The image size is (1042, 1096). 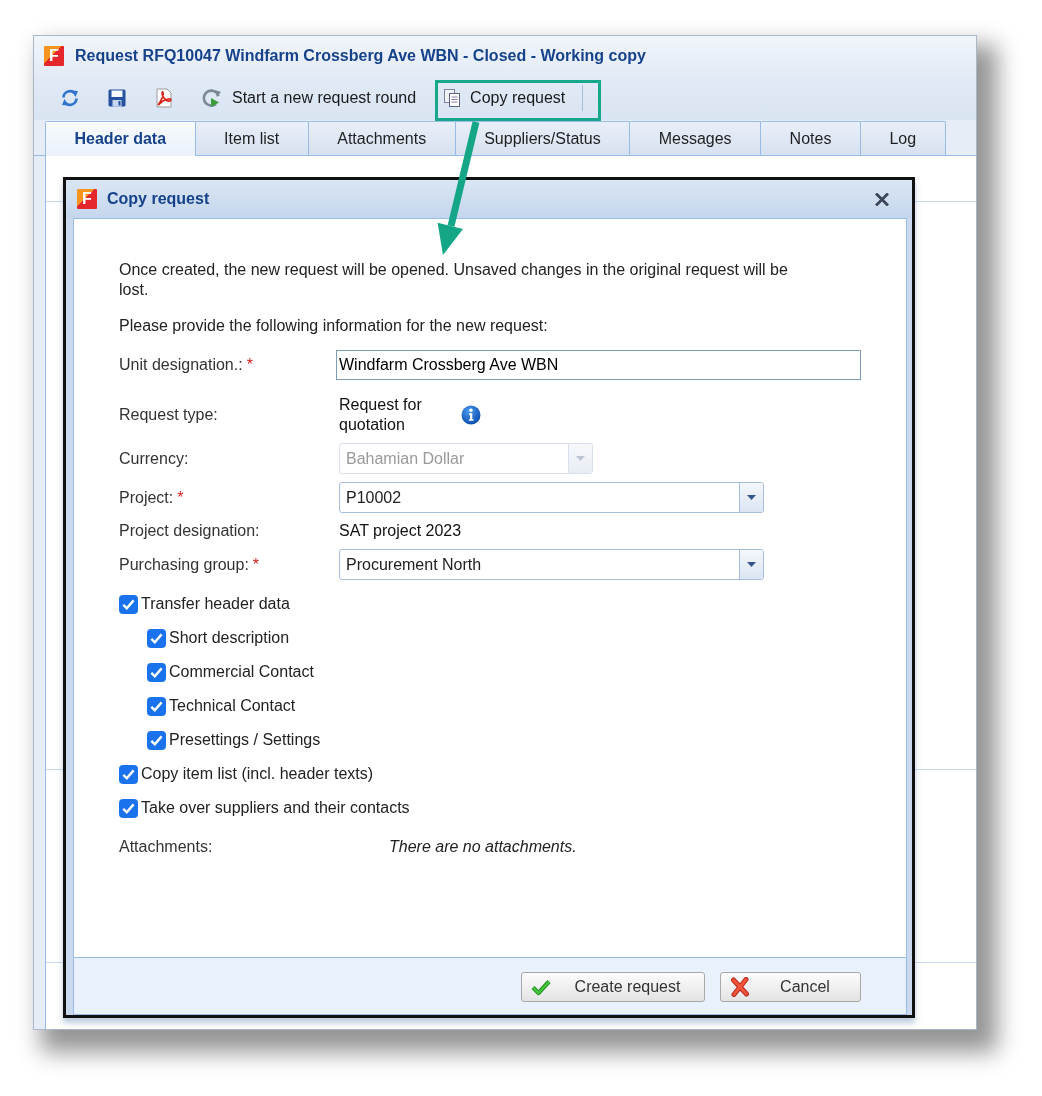 What do you see at coordinates (245, 740) in the screenshot?
I see `checkbox-label: Presettings / Settings` at bounding box center [245, 740].